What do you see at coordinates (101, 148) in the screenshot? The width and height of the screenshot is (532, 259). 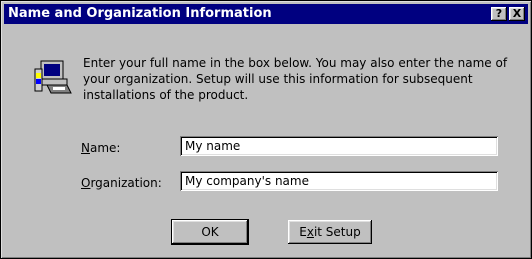 I see `name-label: Name:` at bounding box center [101, 148].